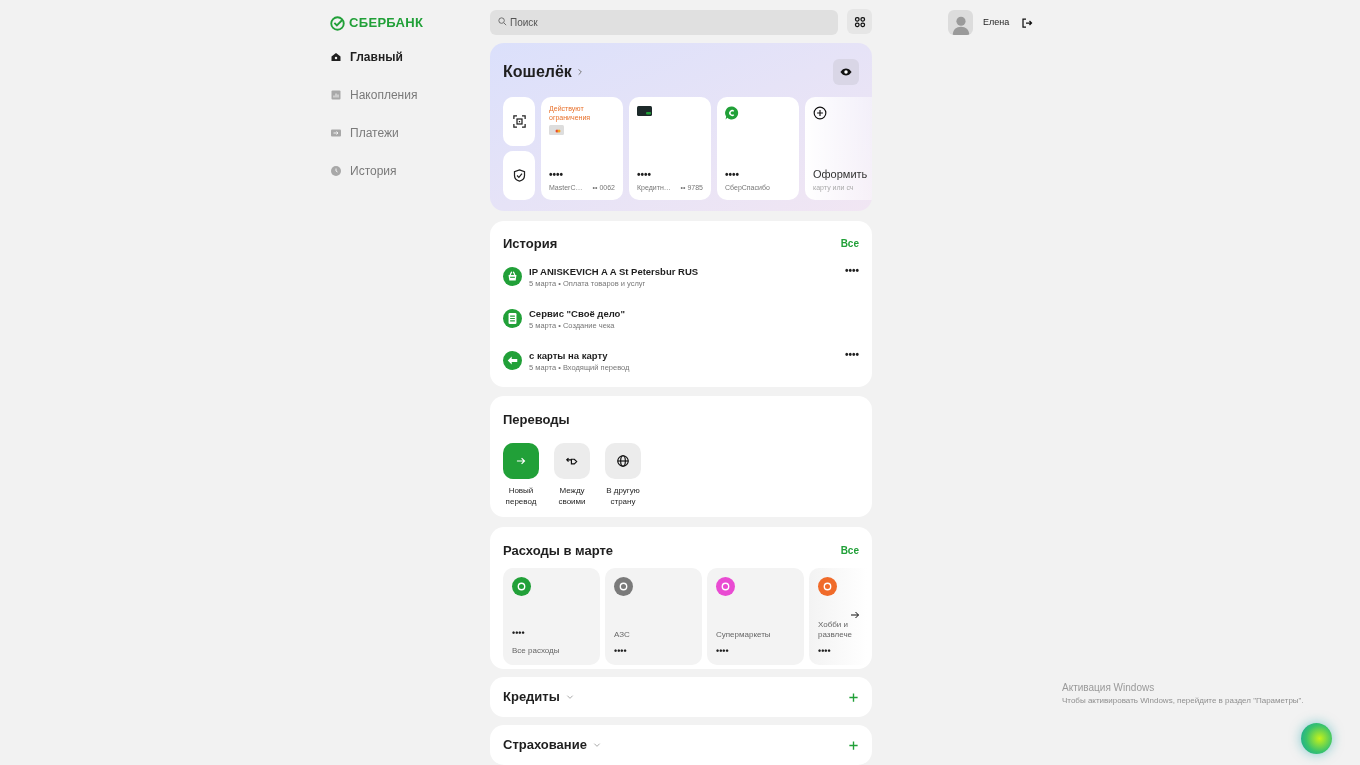 Image resolution: width=1360 pixels, height=765 pixels. I want to click on clock-icon, so click(336, 171).